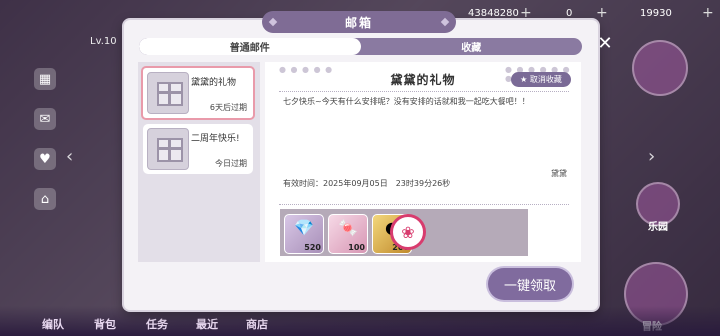  What do you see at coordinates (526, 13) in the screenshot?
I see `add-gold-icon: +` at bounding box center [526, 13].